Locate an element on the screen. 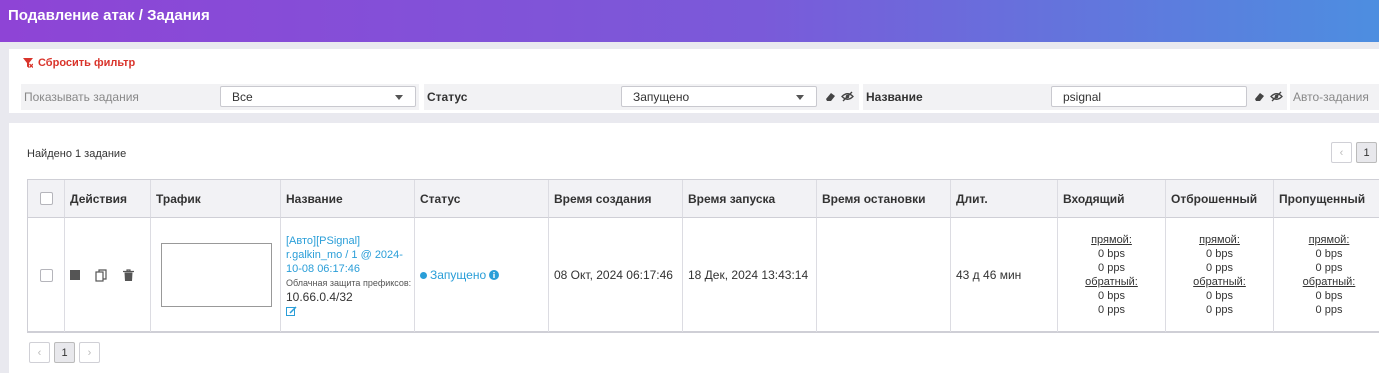 Image resolution: width=1379 pixels, height=373 pixels. col-created: Время создания is located at coordinates (616, 199).